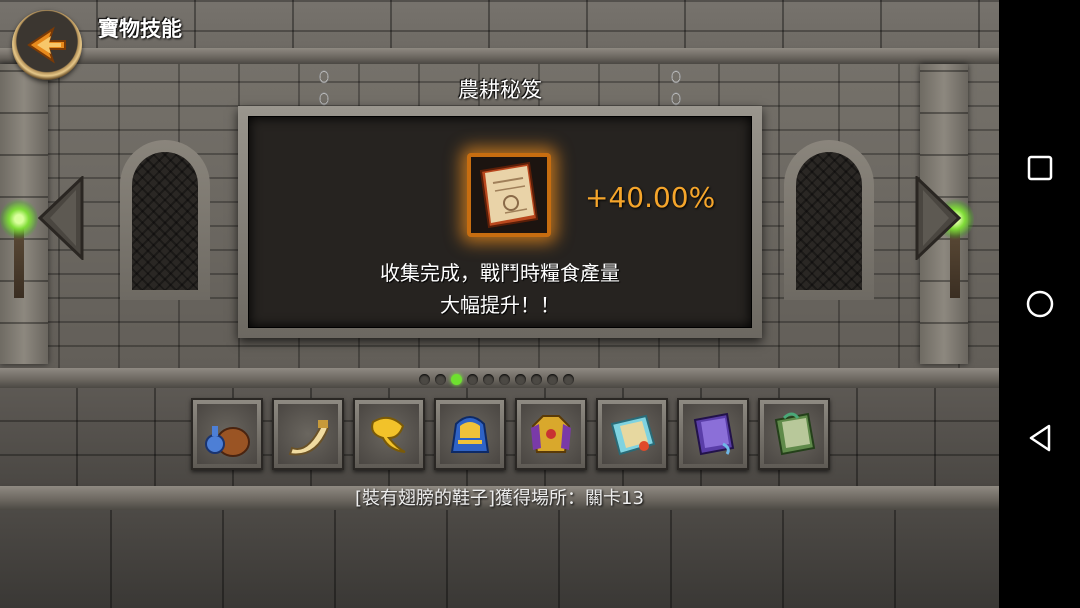 This screenshot has width=1080, height=608. I want to click on back-arrow-icon, so click(46, 45).